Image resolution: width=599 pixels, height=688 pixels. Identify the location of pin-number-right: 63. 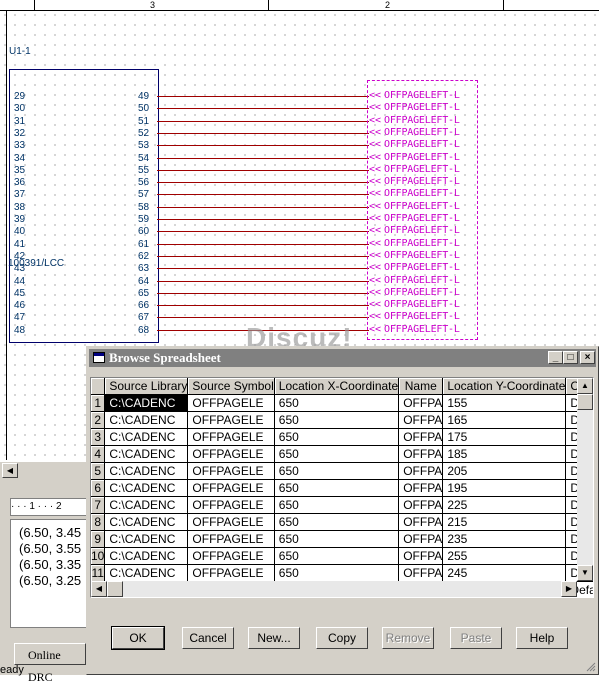
(143, 268).